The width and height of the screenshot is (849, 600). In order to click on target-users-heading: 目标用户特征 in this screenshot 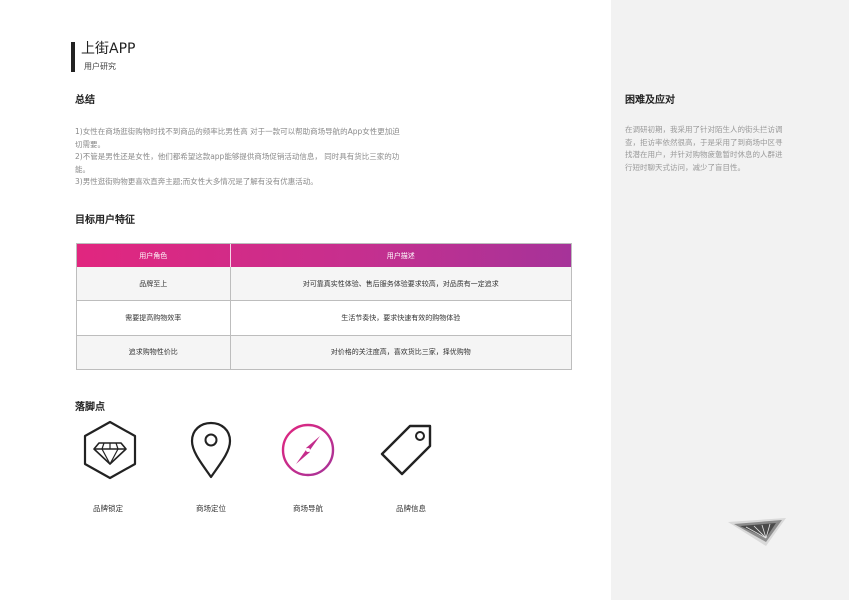, I will do `click(105, 220)`.